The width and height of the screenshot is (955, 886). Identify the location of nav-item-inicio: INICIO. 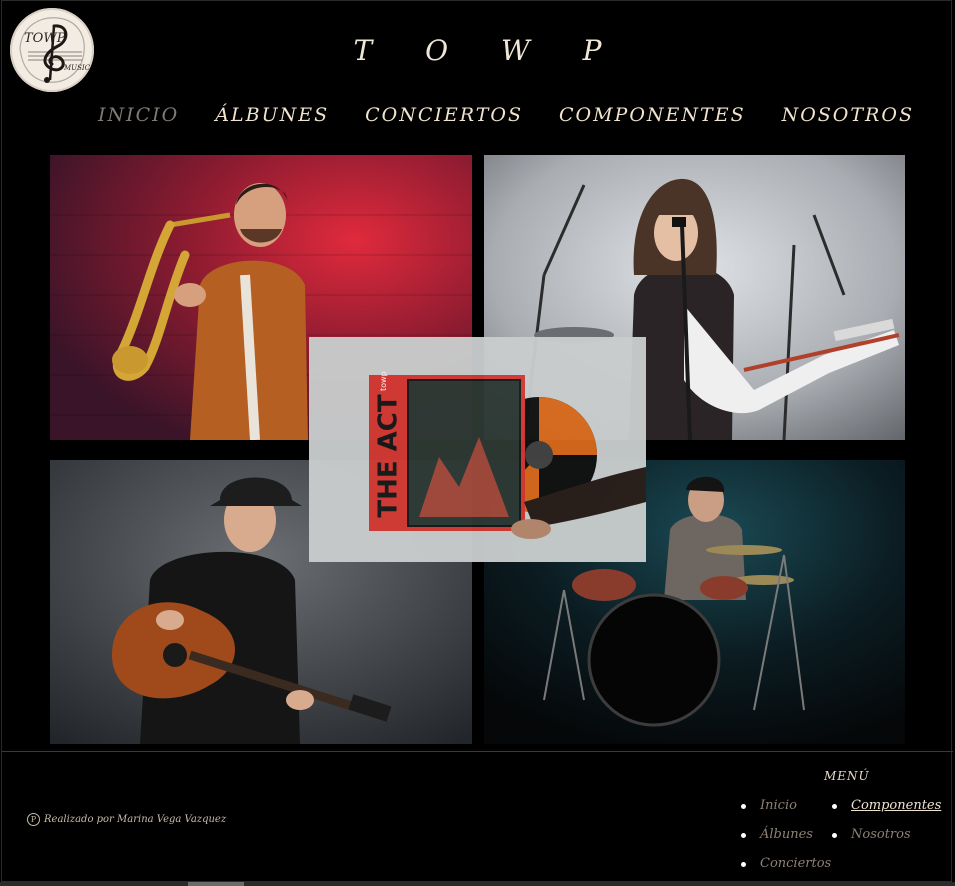
(138, 115).